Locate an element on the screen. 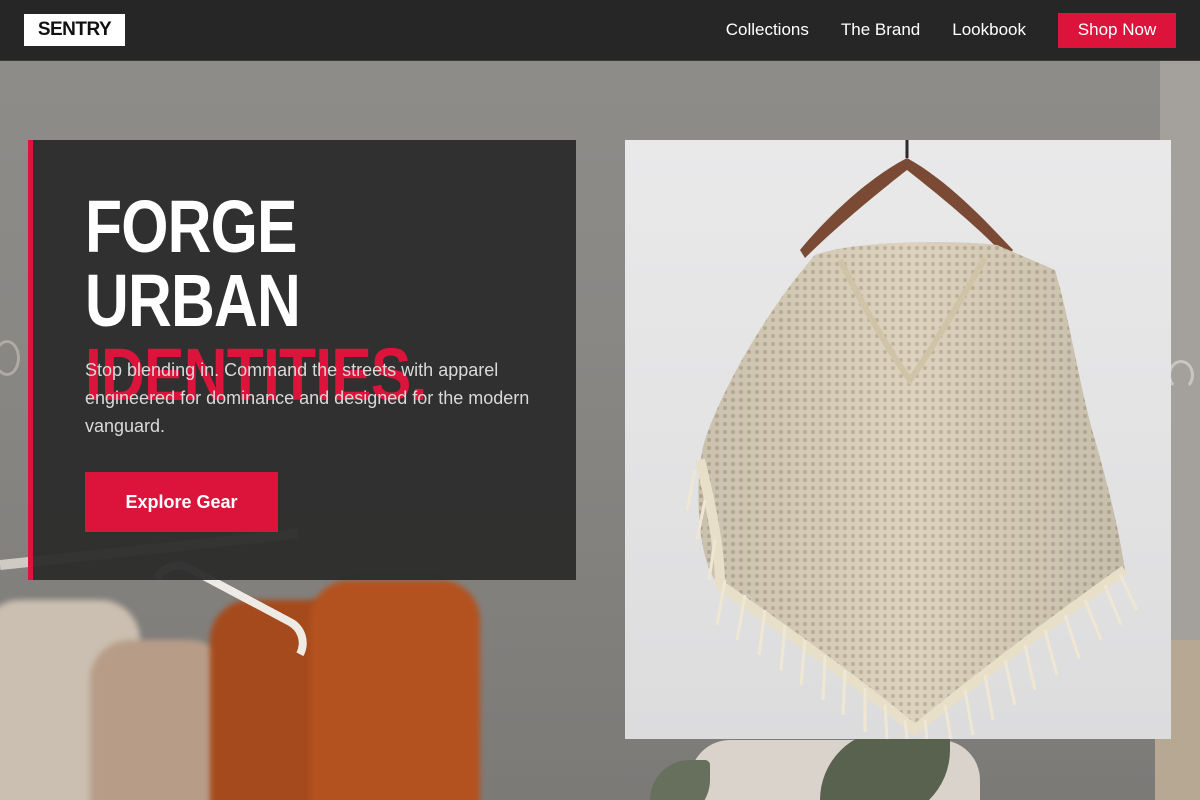 The height and width of the screenshot is (800, 1200). brand-logo: SENTRY is located at coordinates (74, 30).